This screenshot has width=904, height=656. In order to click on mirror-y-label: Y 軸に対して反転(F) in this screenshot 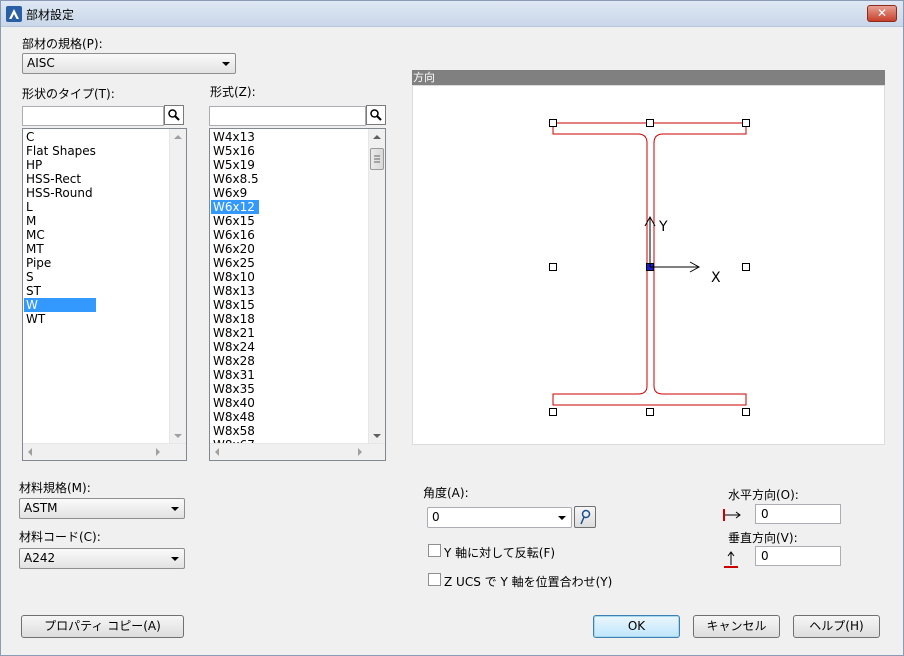, I will do `click(500, 553)`.